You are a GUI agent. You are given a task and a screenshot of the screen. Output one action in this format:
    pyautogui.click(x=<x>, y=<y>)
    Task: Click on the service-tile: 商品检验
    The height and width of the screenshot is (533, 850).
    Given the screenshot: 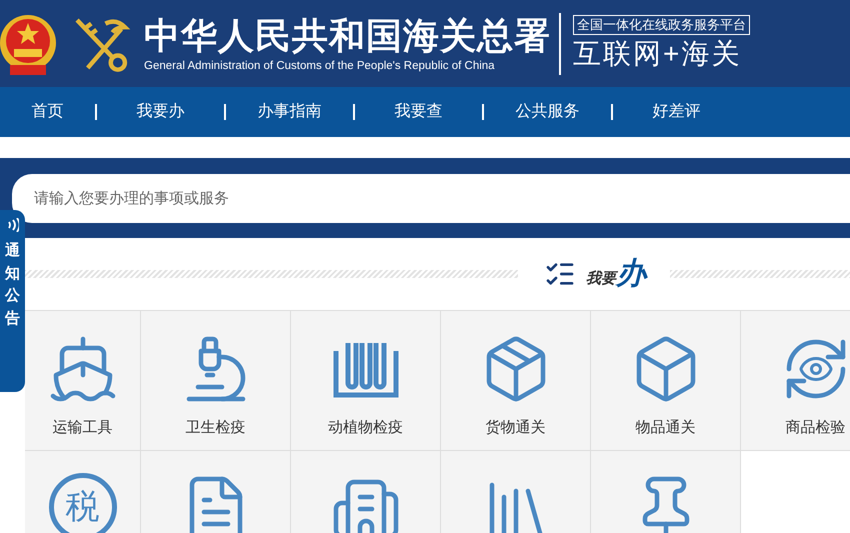 What is the action you would take?
    pyautogui.click(x=795, y=381)
    